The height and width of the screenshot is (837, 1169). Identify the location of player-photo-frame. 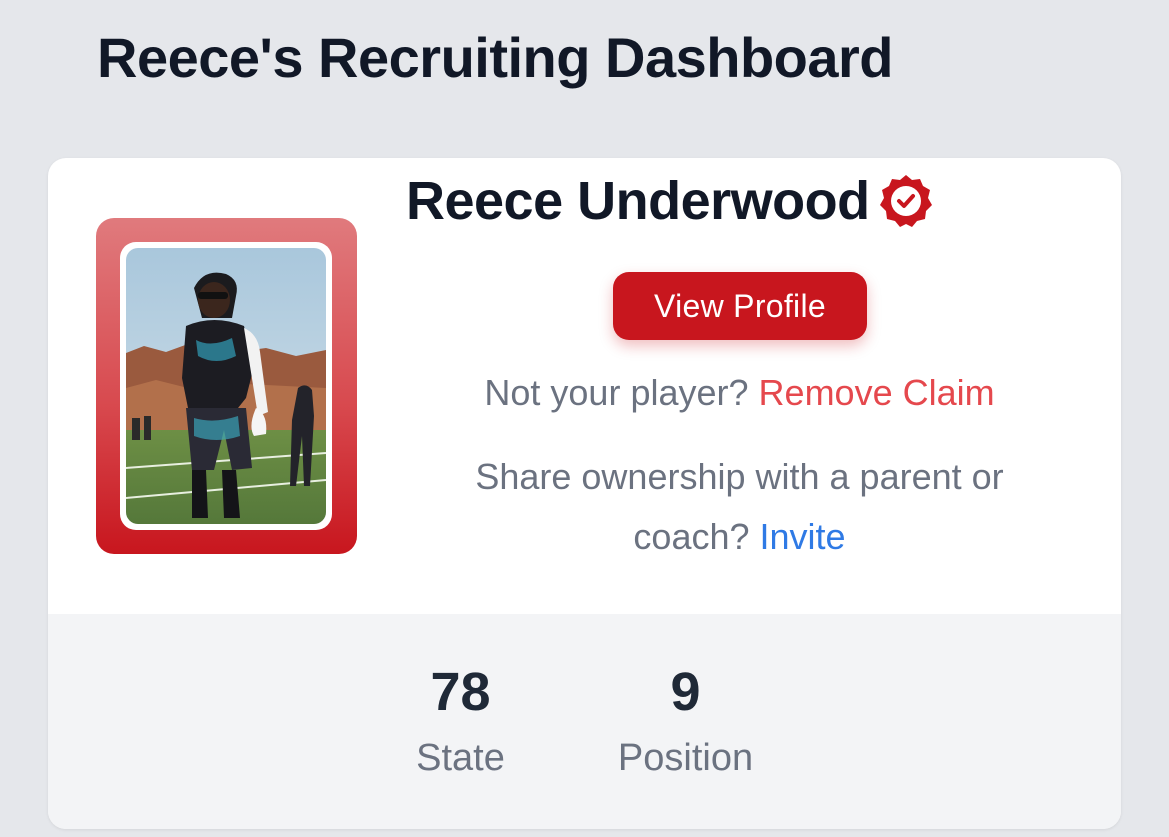
(226, 386).